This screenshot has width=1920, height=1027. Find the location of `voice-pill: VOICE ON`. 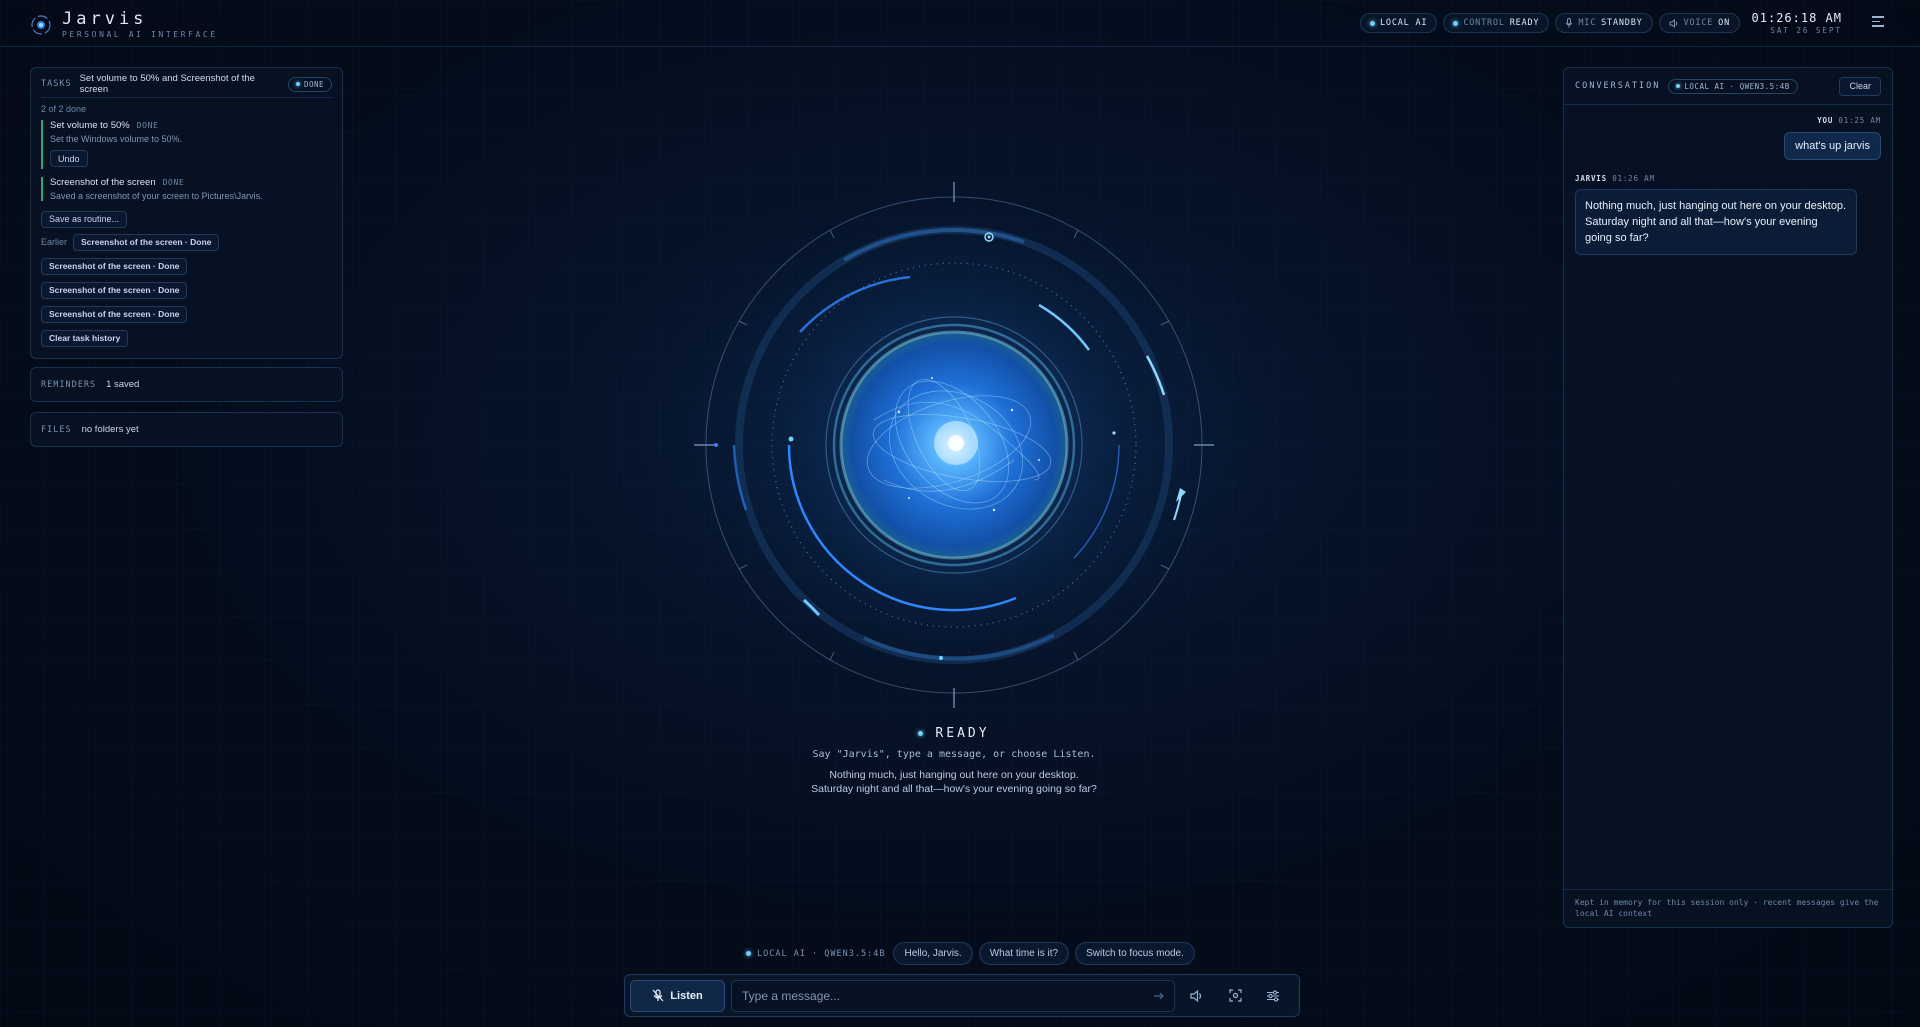

voice-pill: VOICE ON is located at coordinates (1699, 23).